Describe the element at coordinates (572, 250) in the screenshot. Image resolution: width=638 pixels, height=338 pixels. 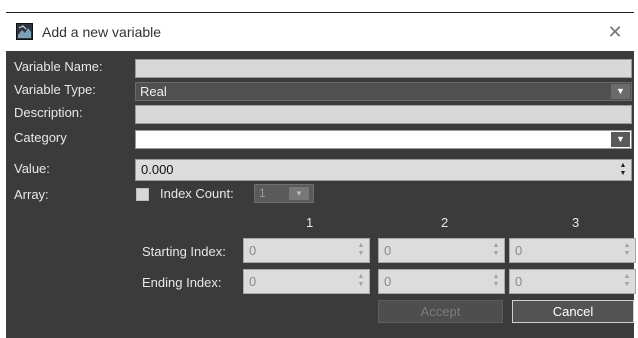
I see `starting-index-3-input: 0 ▲ ▼` at that location.